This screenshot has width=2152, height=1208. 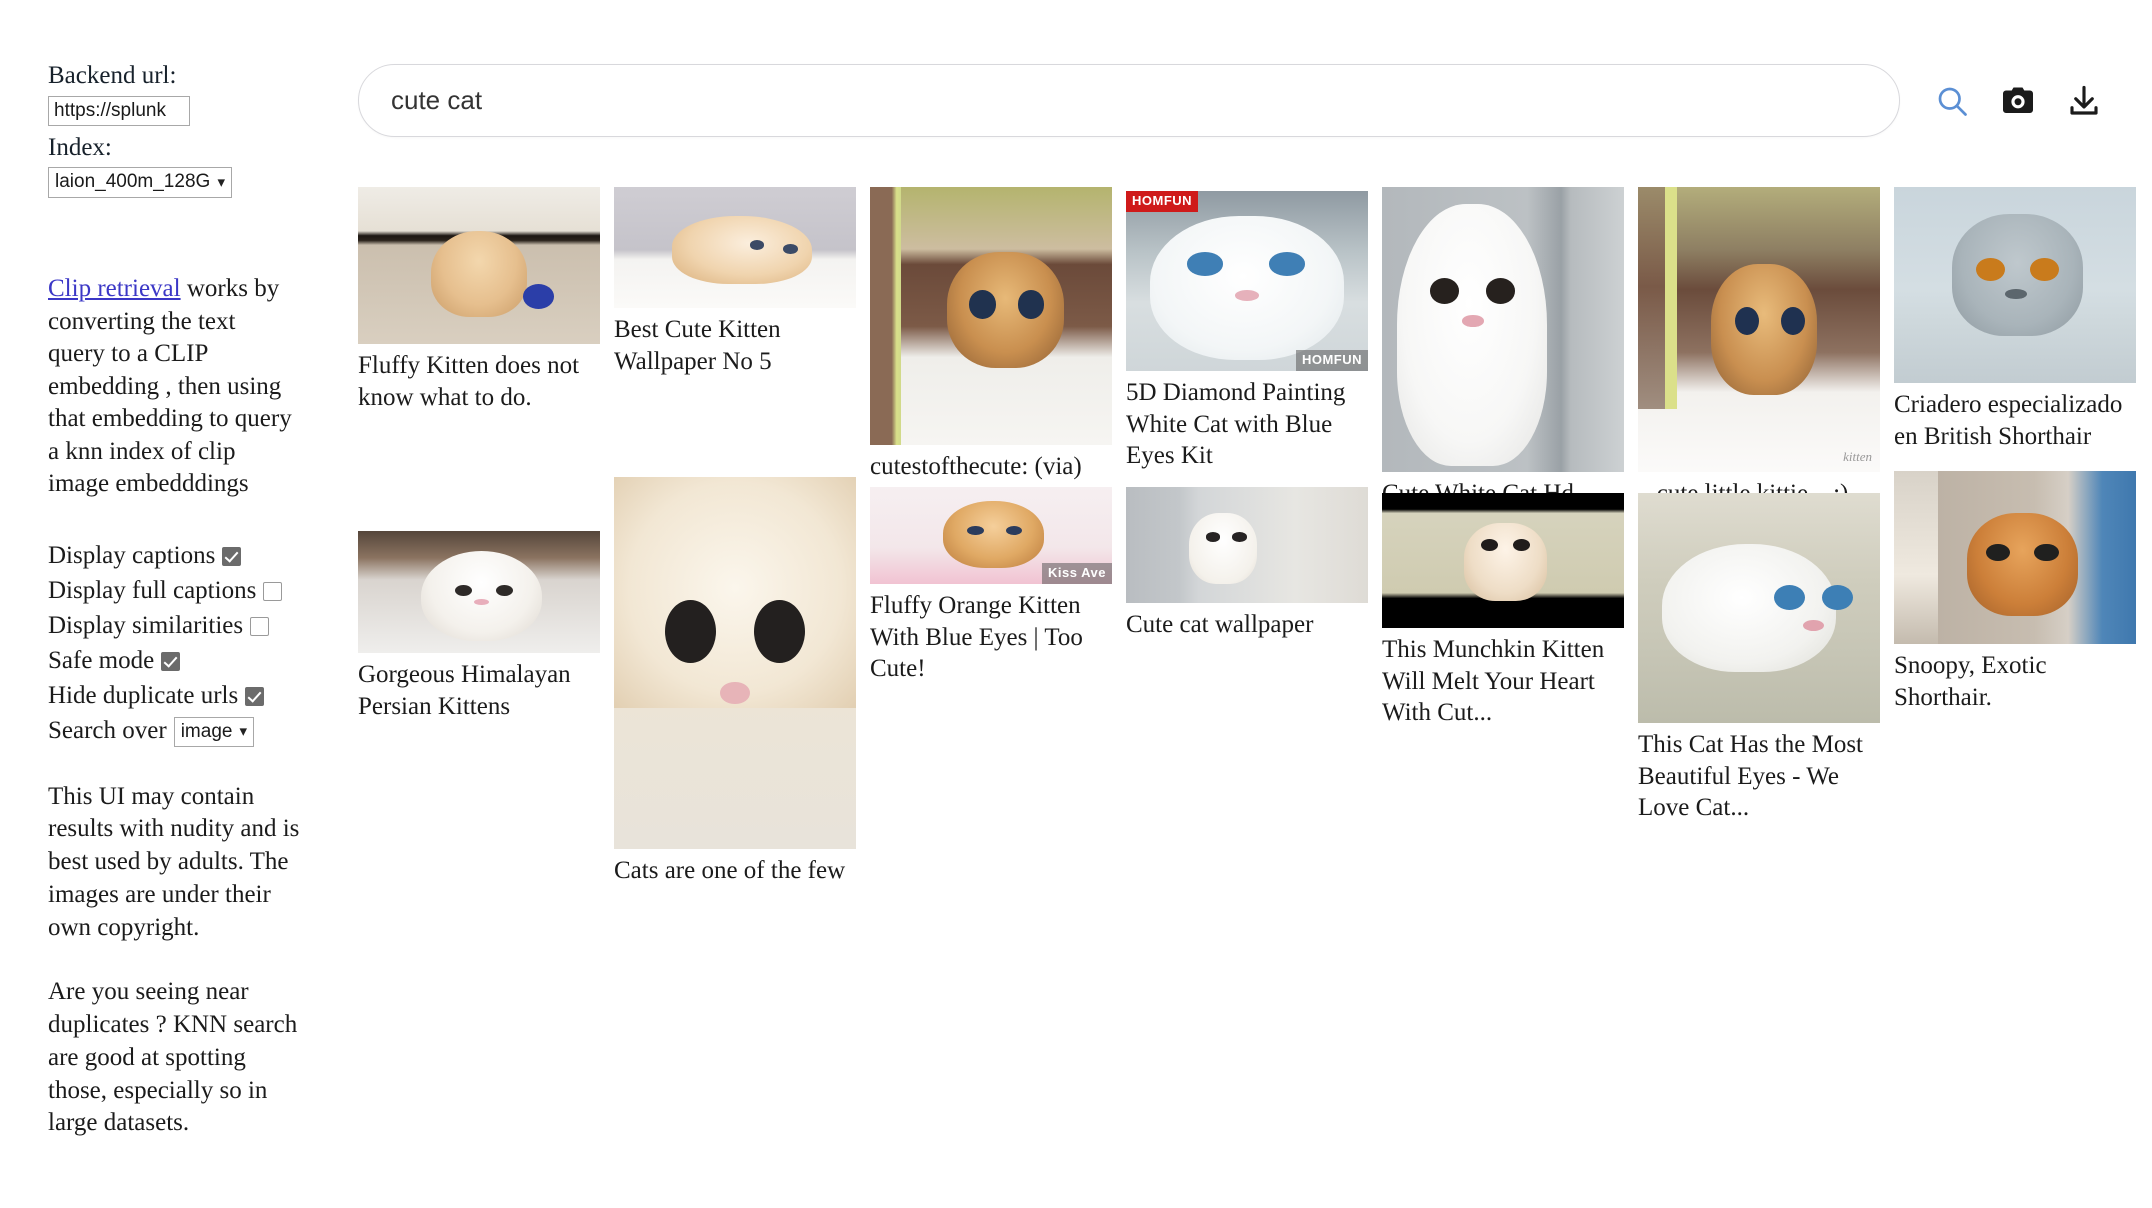 I want to click on search-over-label: Search over, so click(x=107, y=730).